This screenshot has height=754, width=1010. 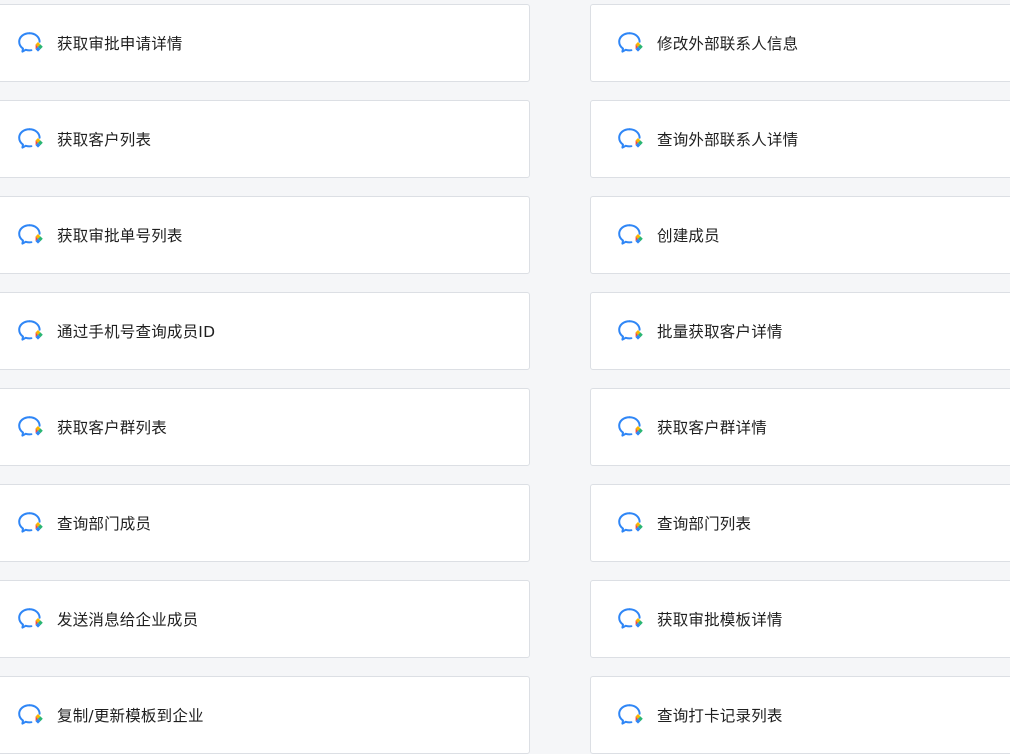 I want to click on api-card-label: 创建成员, so click(x=688, y=236).